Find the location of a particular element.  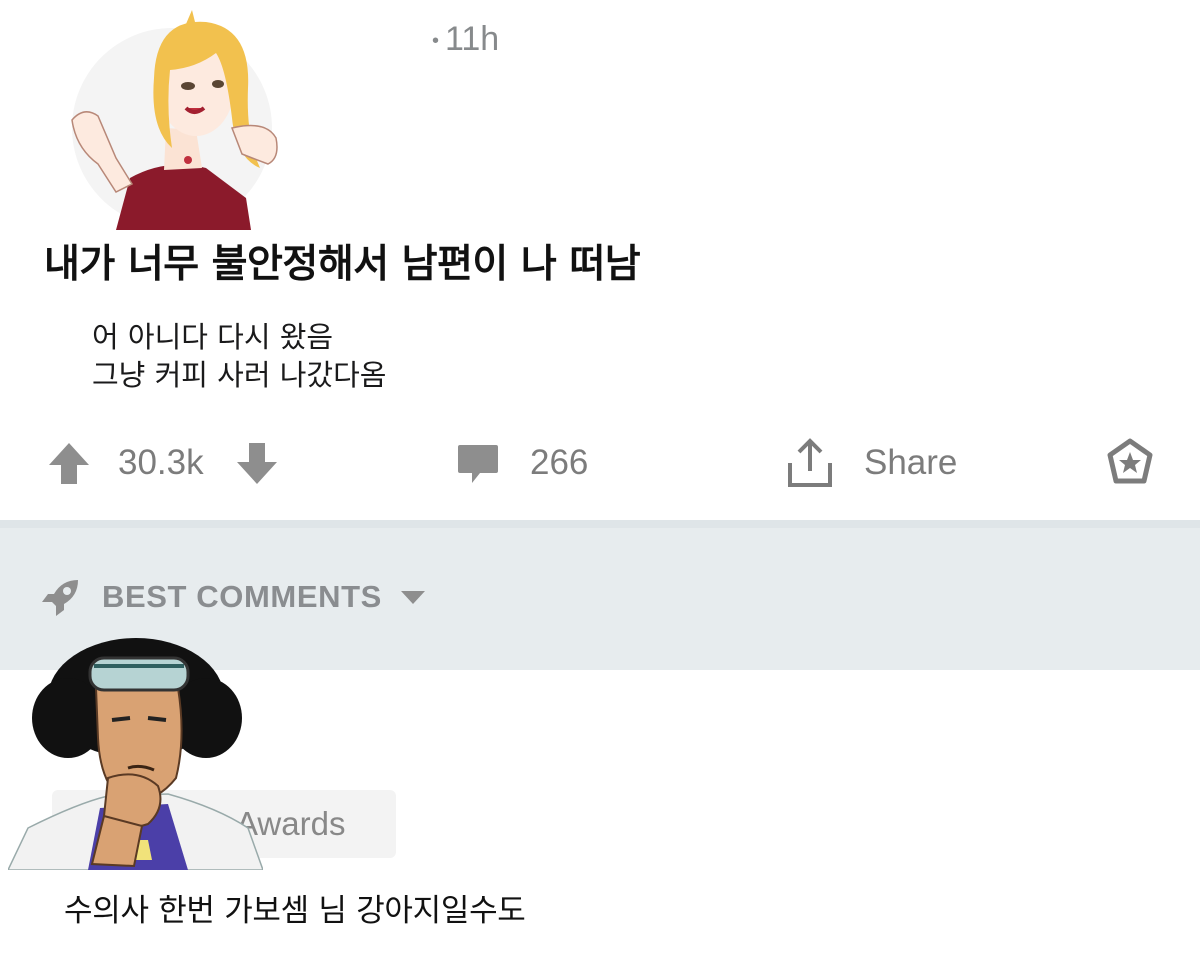

post-title: 내가 너무 불안정해서 남편이 나 떠남 is located at coordinates (342, 261).